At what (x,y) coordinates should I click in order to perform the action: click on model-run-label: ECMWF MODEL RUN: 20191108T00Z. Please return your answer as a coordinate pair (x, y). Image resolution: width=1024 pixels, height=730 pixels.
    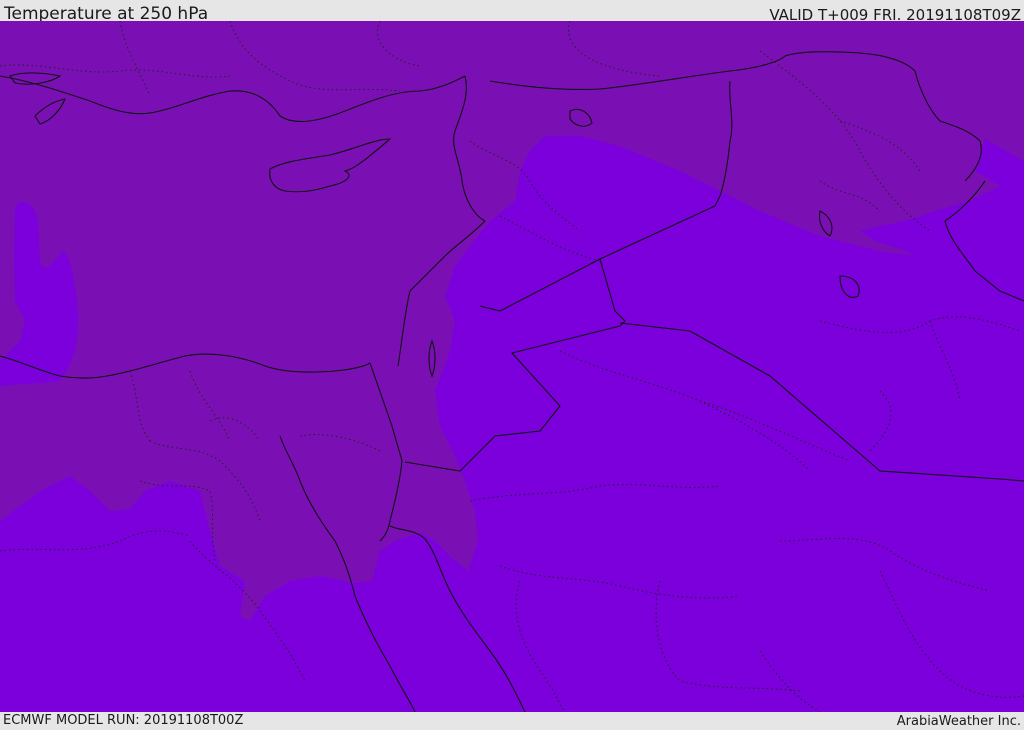
    Looking at the image, I should click on (123, 720).